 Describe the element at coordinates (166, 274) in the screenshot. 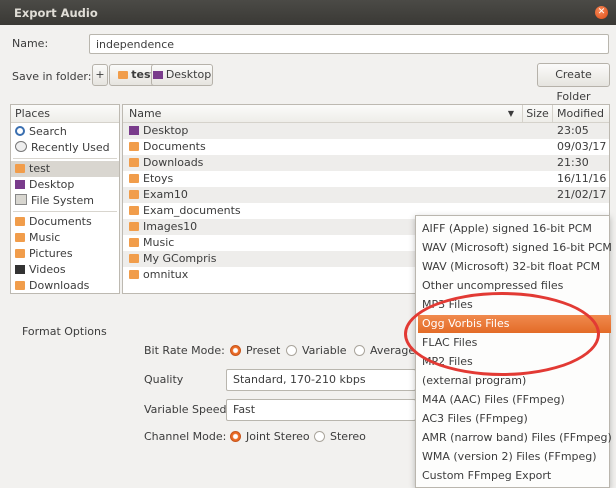

I see `file-name: omnitux` at that location.